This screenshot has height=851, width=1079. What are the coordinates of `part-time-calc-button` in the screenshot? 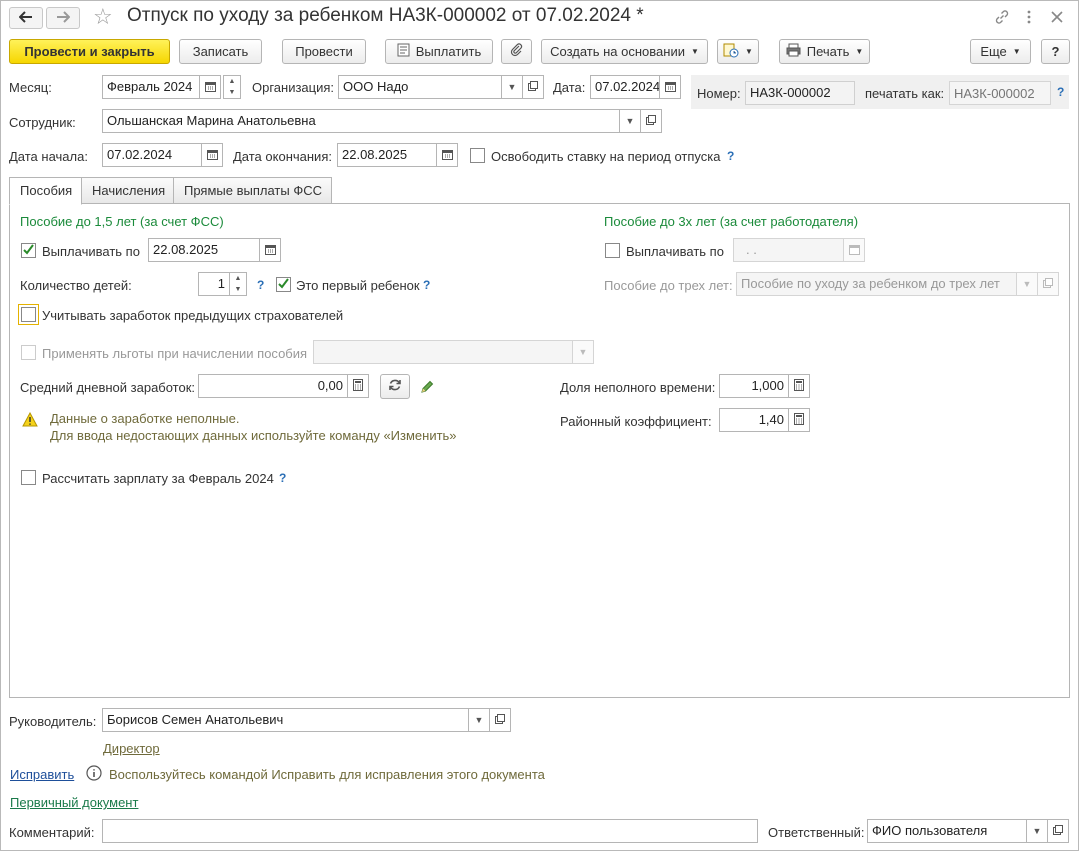 It's located at (799, 386).